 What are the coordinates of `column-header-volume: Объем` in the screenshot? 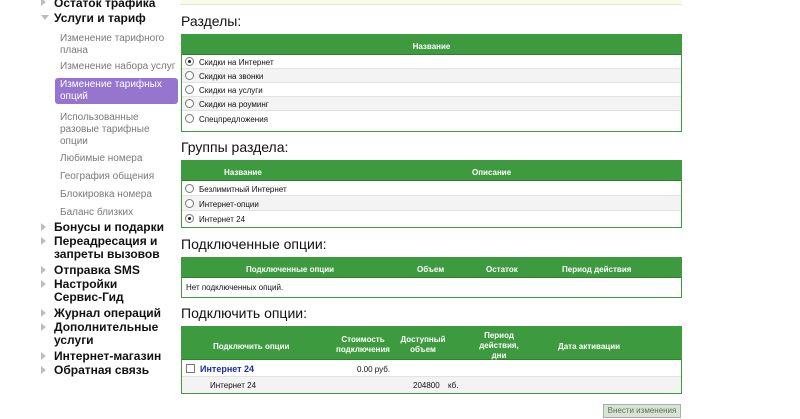 It's located at (431, 269).